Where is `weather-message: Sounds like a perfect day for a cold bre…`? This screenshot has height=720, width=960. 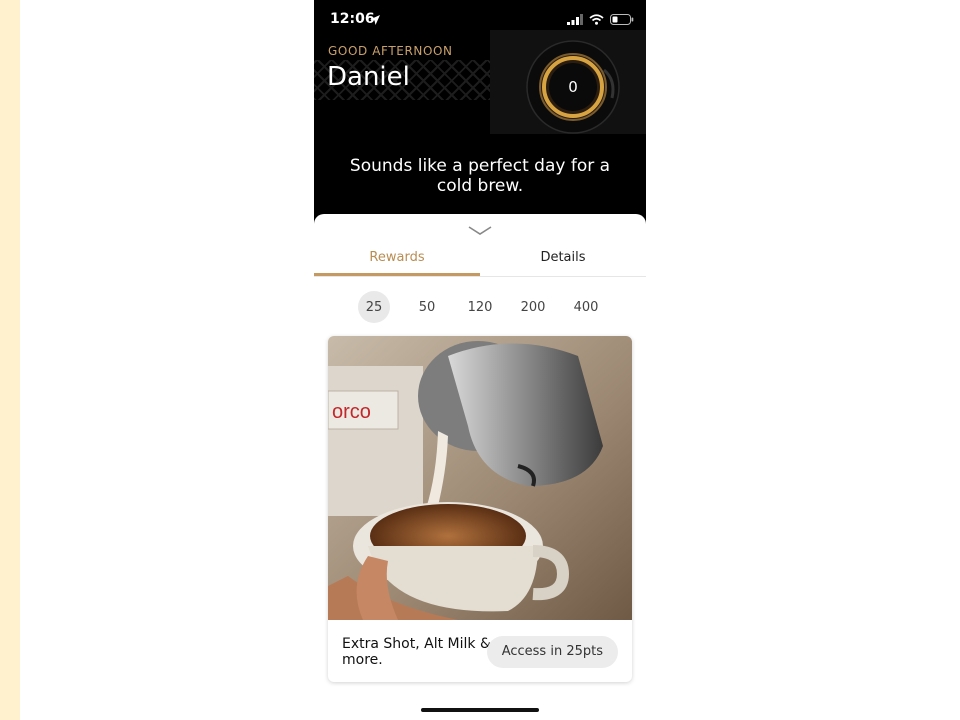 weather-message: Sounds like a perfect day for a cold bre… is located at coordinates (480, 176).